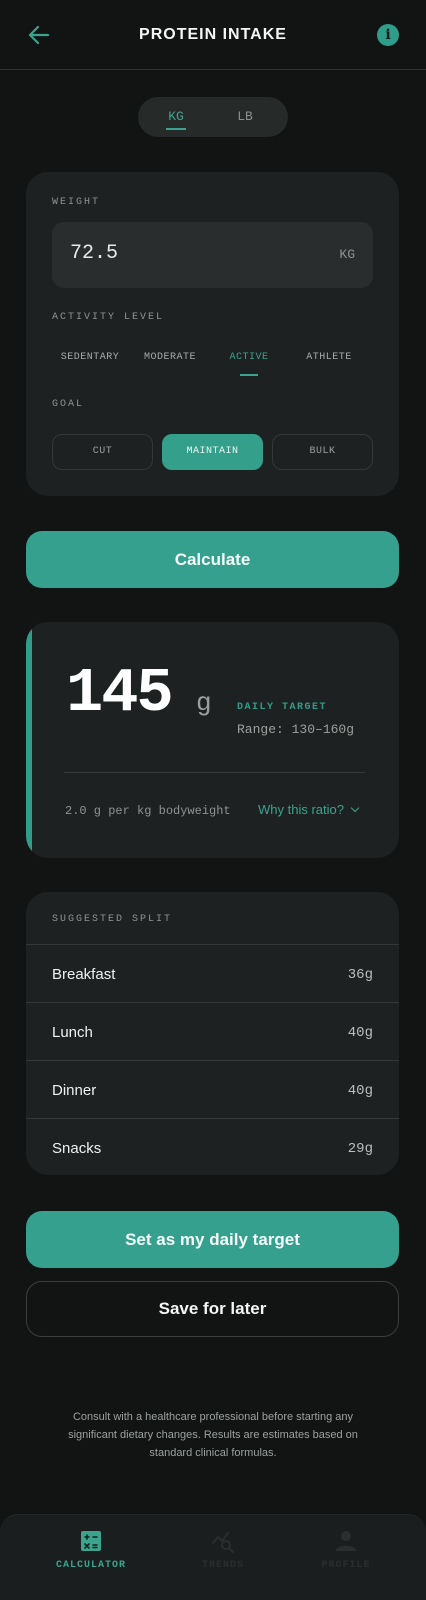 This screenshot has height=1600, width=426. I want to click on result-accent-bar, so click(29, 740).